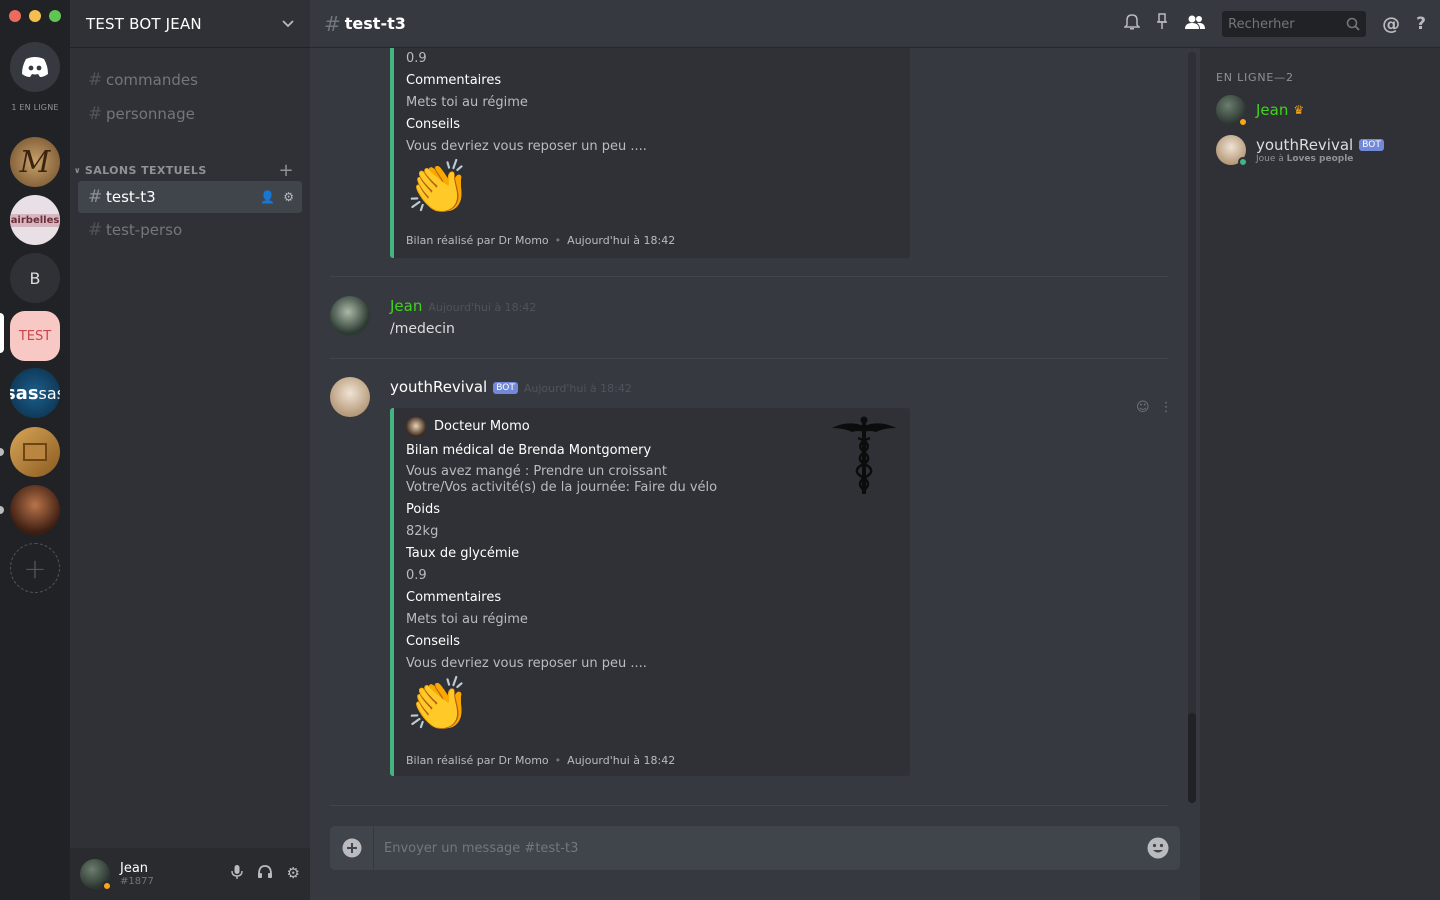  What do you see at coordinates (15, 16) in the screenshot?
I see `window-close-button` at bounding box center [15, 16].